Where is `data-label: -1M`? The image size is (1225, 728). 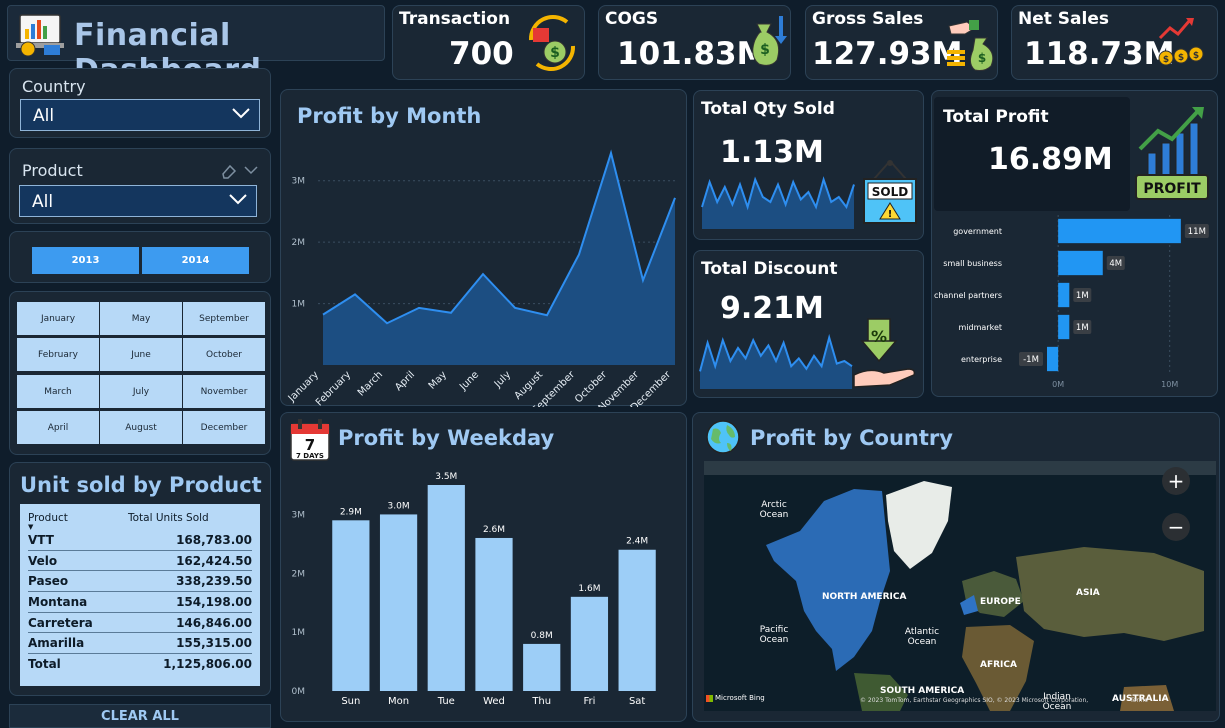
data-label: -1M is located at coordinates (1031, 360).